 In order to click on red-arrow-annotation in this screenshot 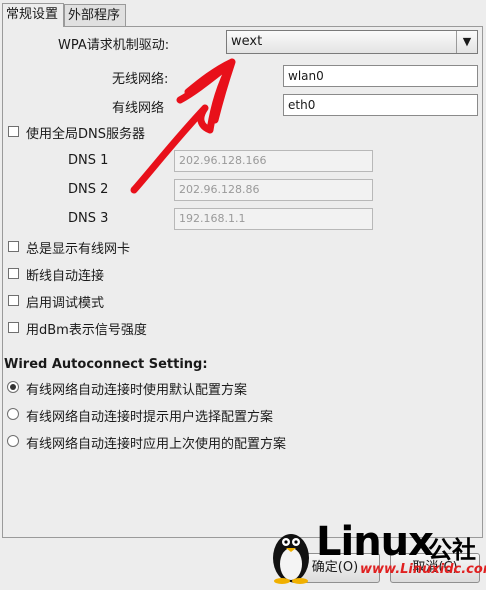, I will do `click(183, 126)`.